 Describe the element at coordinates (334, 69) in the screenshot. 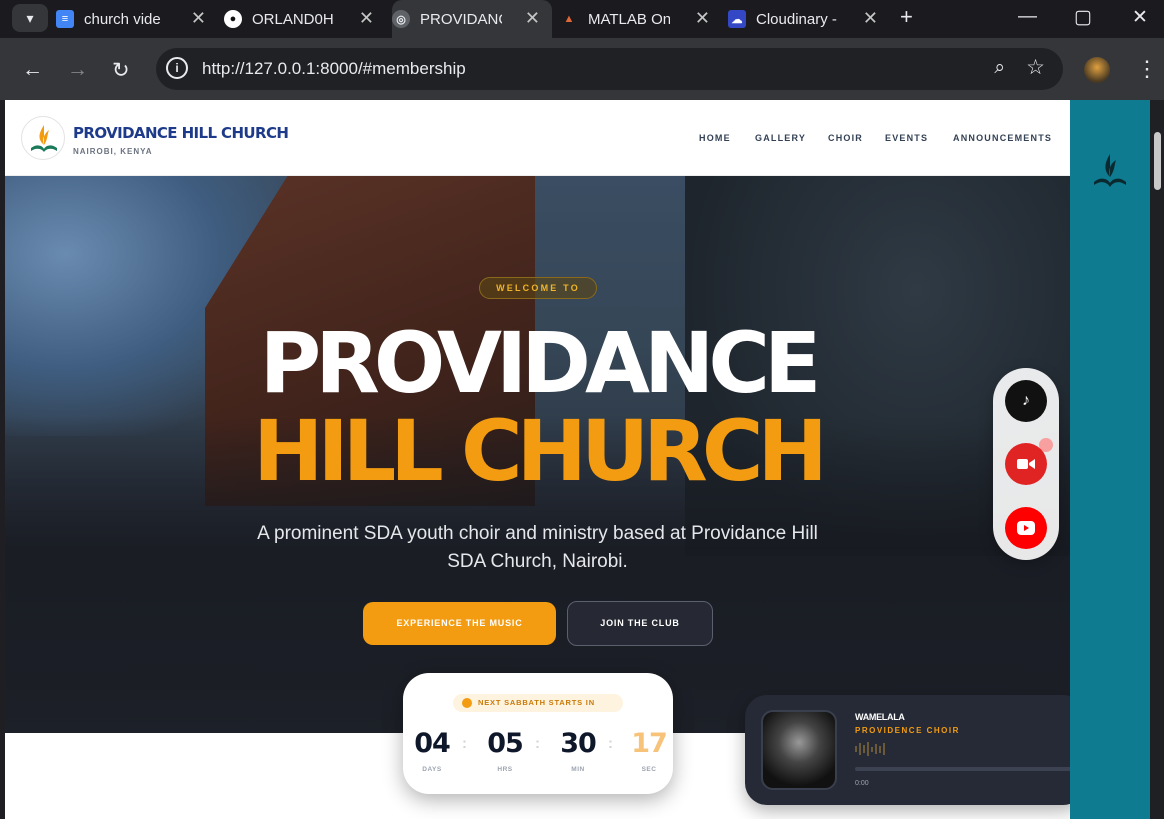

I see `url-text: http://127.0.0.1:8000/#membership` at that location.